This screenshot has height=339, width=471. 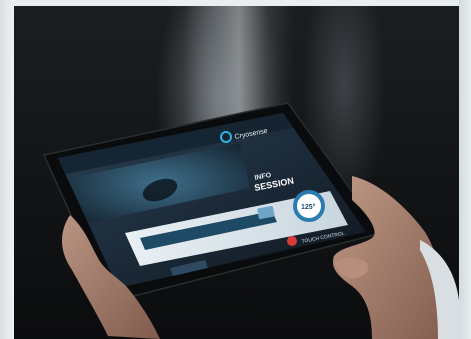 What do you see at coordinates (292, 241) in the screenshot?
I see `stop-button` at bounding box center [292, 241].